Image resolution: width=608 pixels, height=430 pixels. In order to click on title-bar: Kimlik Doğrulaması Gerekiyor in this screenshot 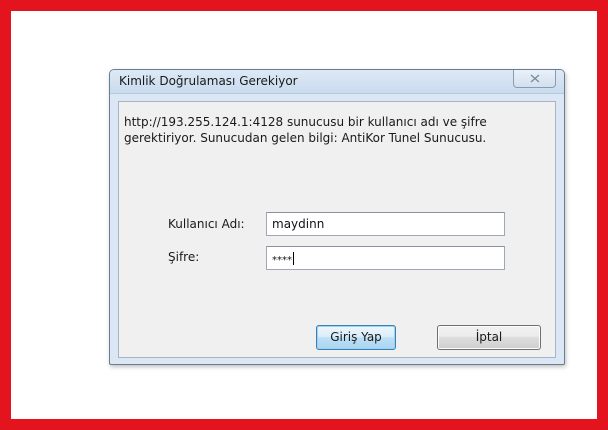, I will do `click(337, 82)`.